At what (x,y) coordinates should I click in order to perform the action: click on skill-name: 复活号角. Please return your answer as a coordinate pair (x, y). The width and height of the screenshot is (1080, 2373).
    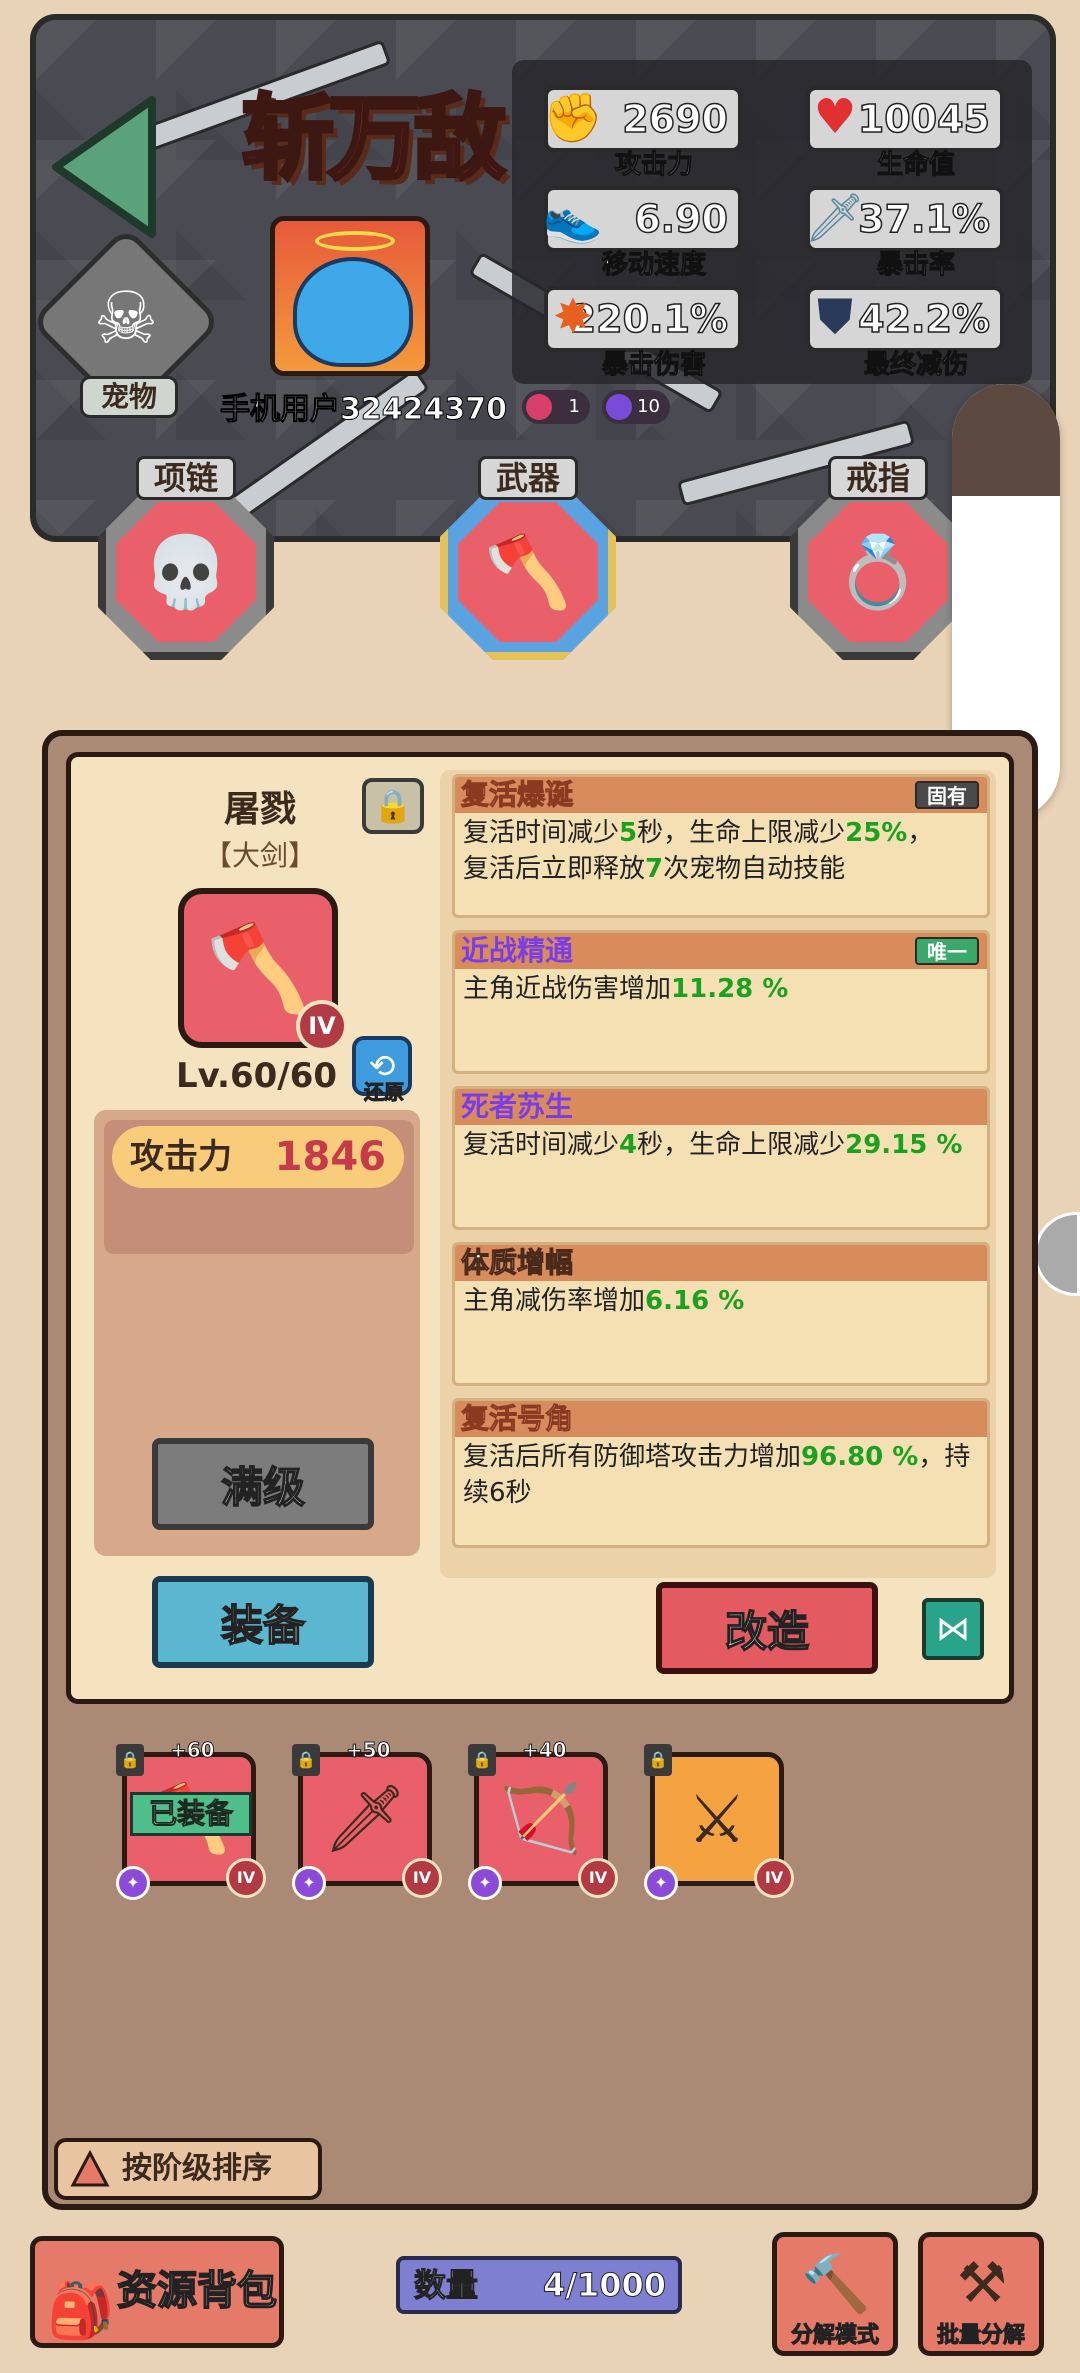
    Looking at the image, I should click on (517, 1419).